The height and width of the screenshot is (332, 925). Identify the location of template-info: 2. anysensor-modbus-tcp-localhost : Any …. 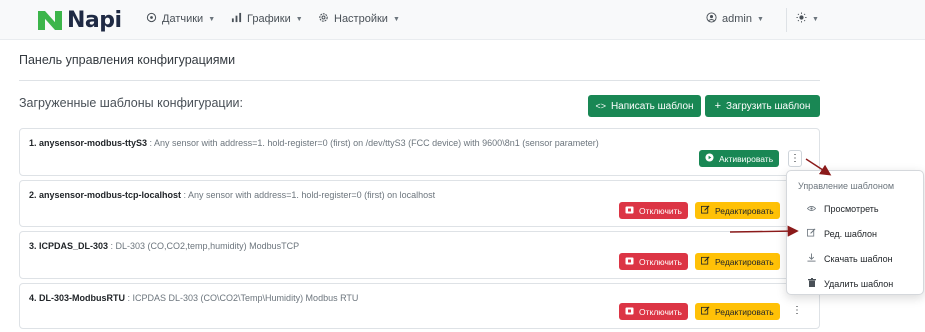
(232, 195).